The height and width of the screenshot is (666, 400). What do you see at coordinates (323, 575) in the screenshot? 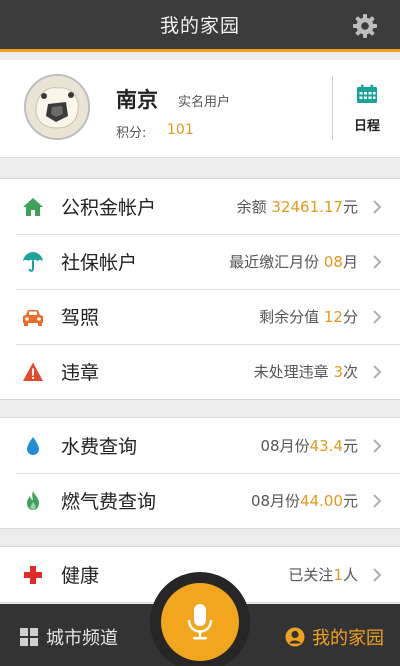
I see `list-item-value: 已关注1人` at bounding box center [323, 575].